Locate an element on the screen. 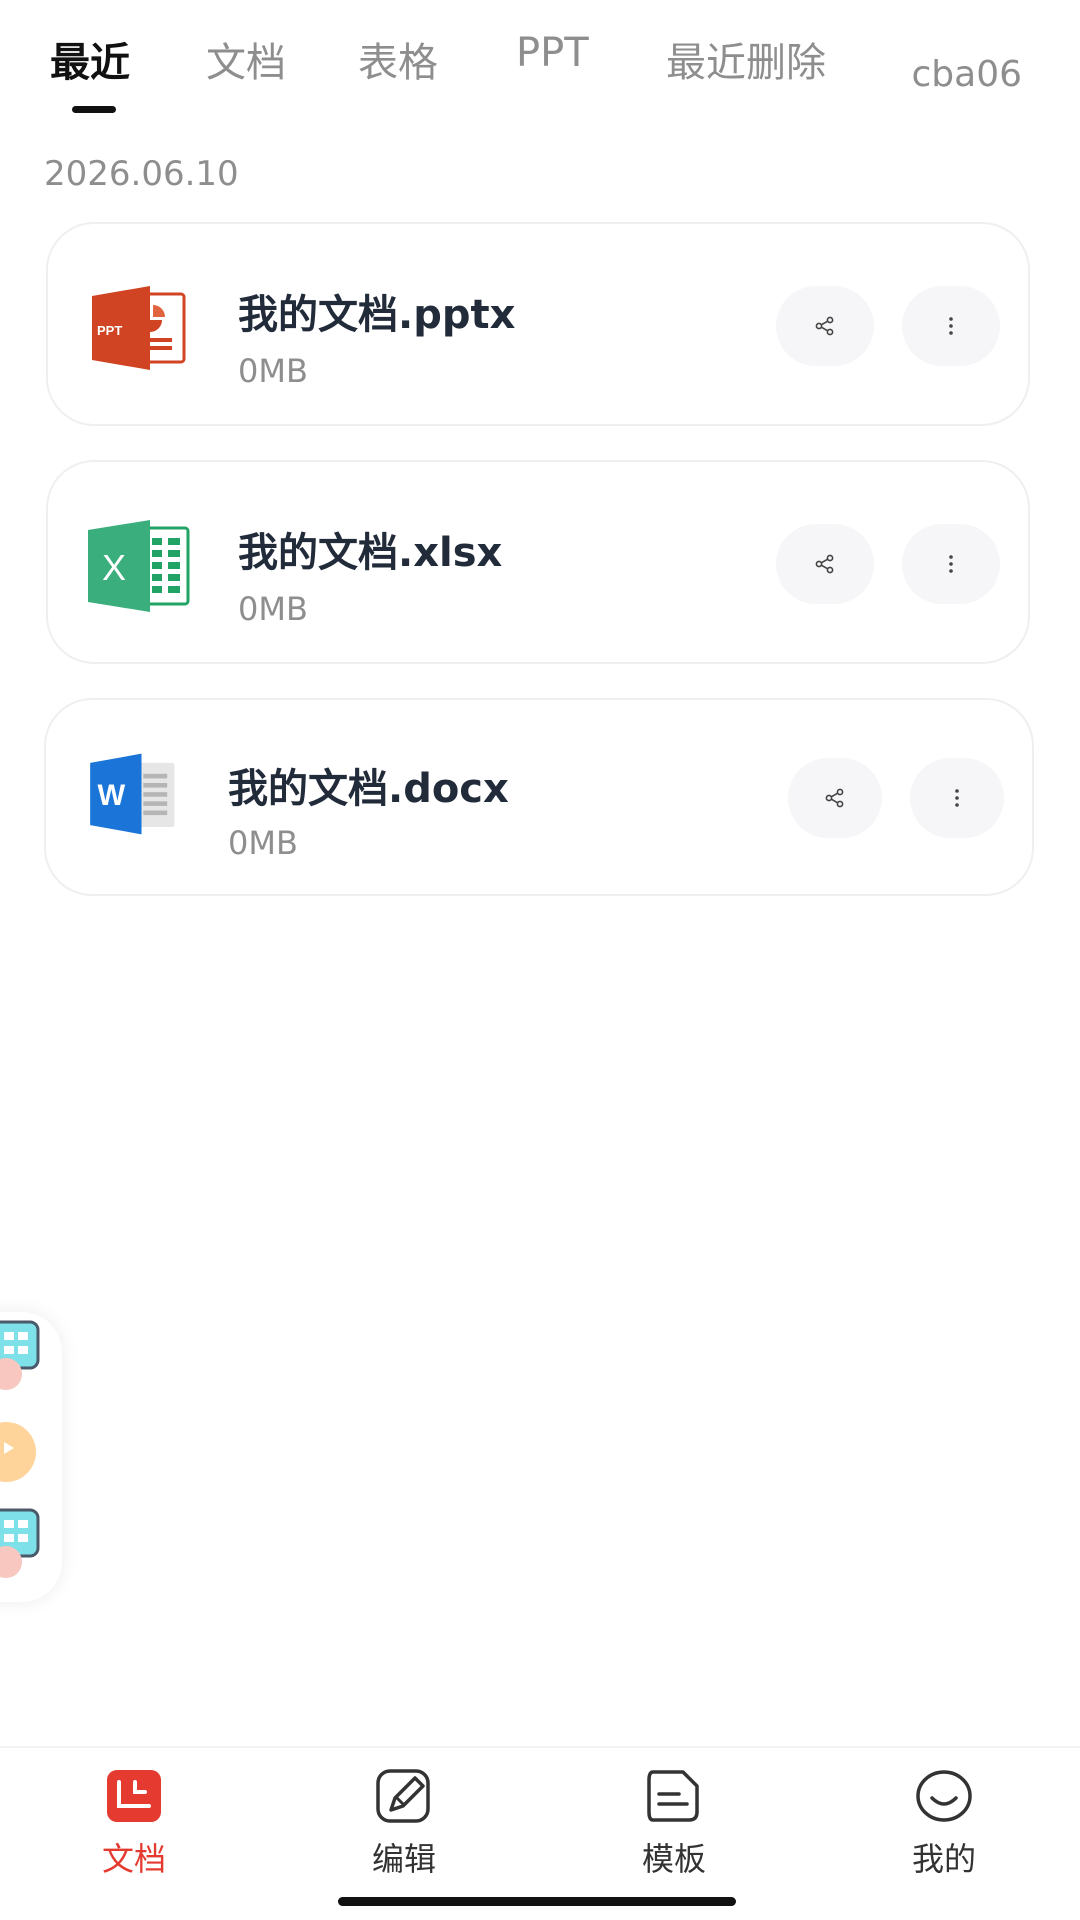 The width and height of the screenshot is (1080, 1920). spreadsheet-tool-icon-secondary is located at coordinates (23, 1542).